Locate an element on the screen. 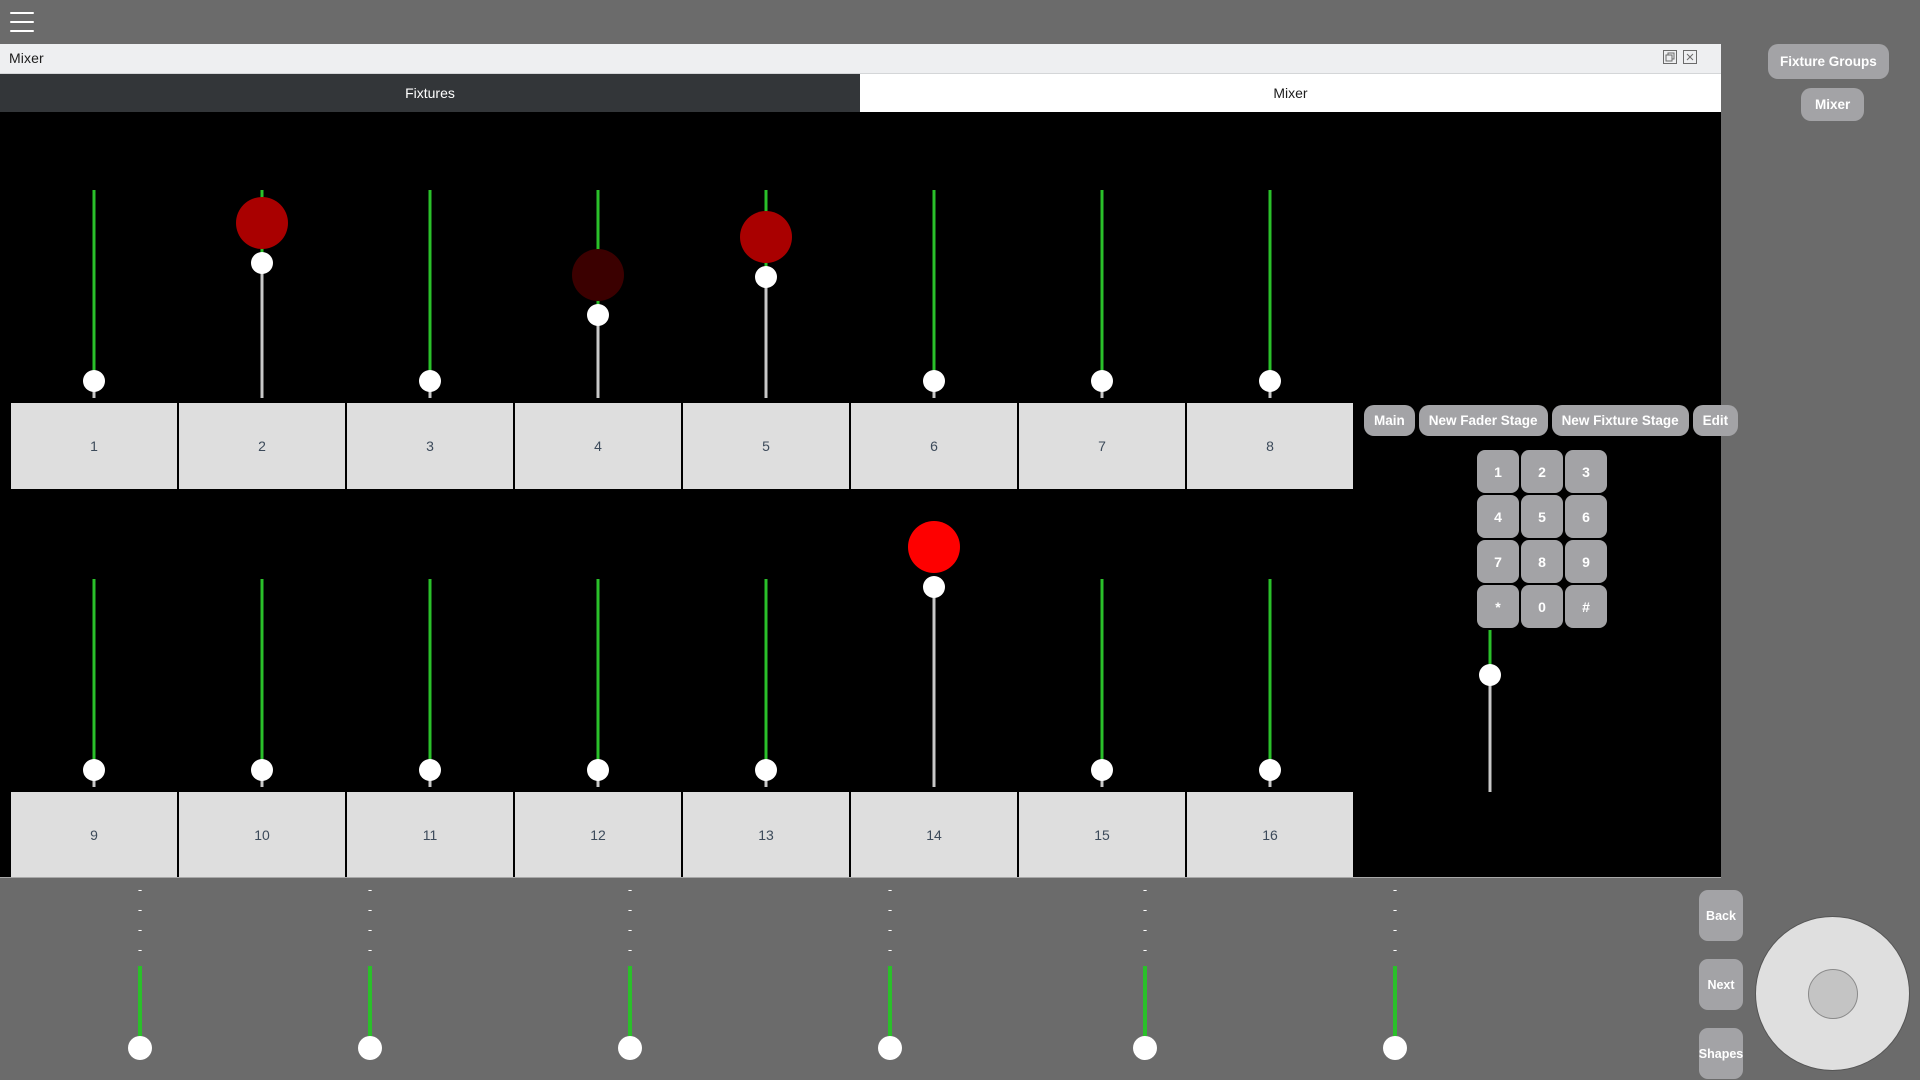  keypad-key-2: 2 is located at coordinates (1542, 471).